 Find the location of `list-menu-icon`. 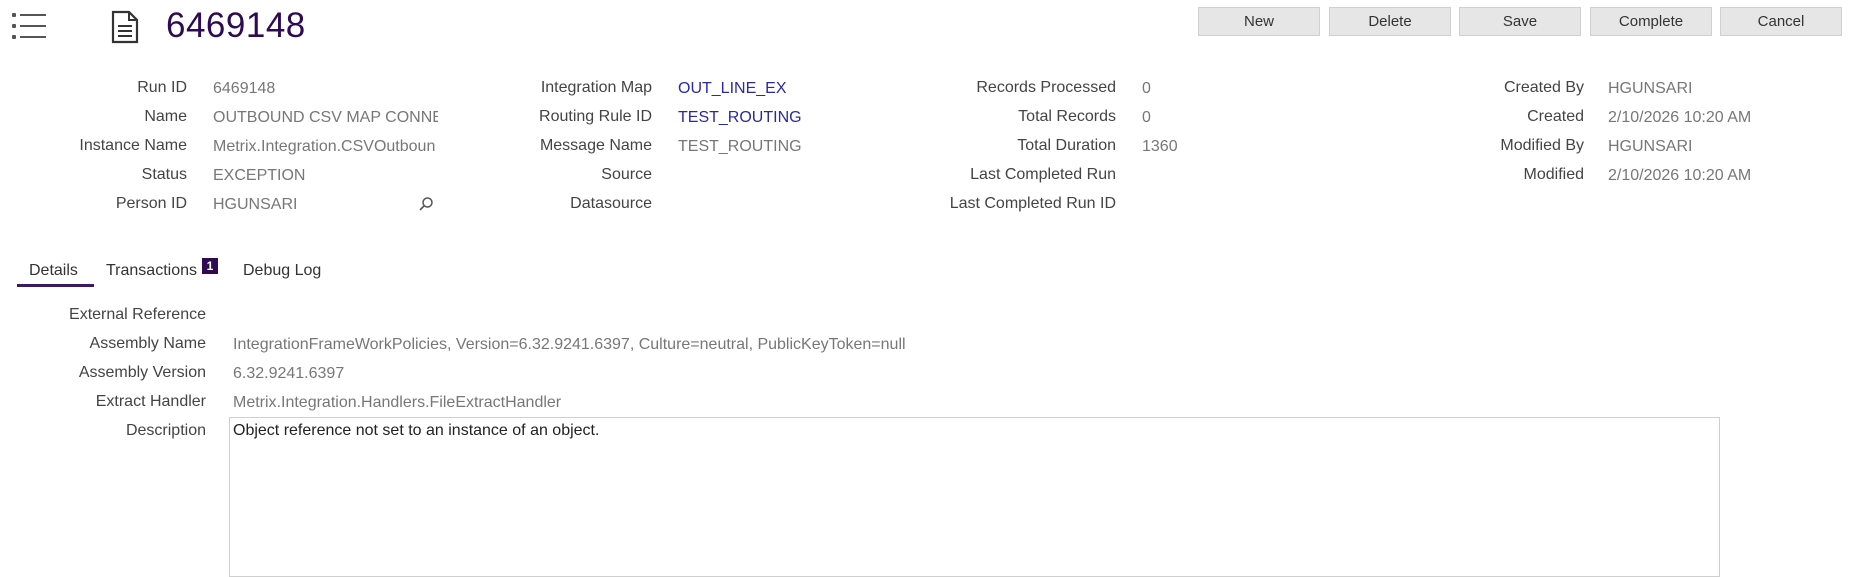

list-menu-icon is located at coordinates (30, 26).